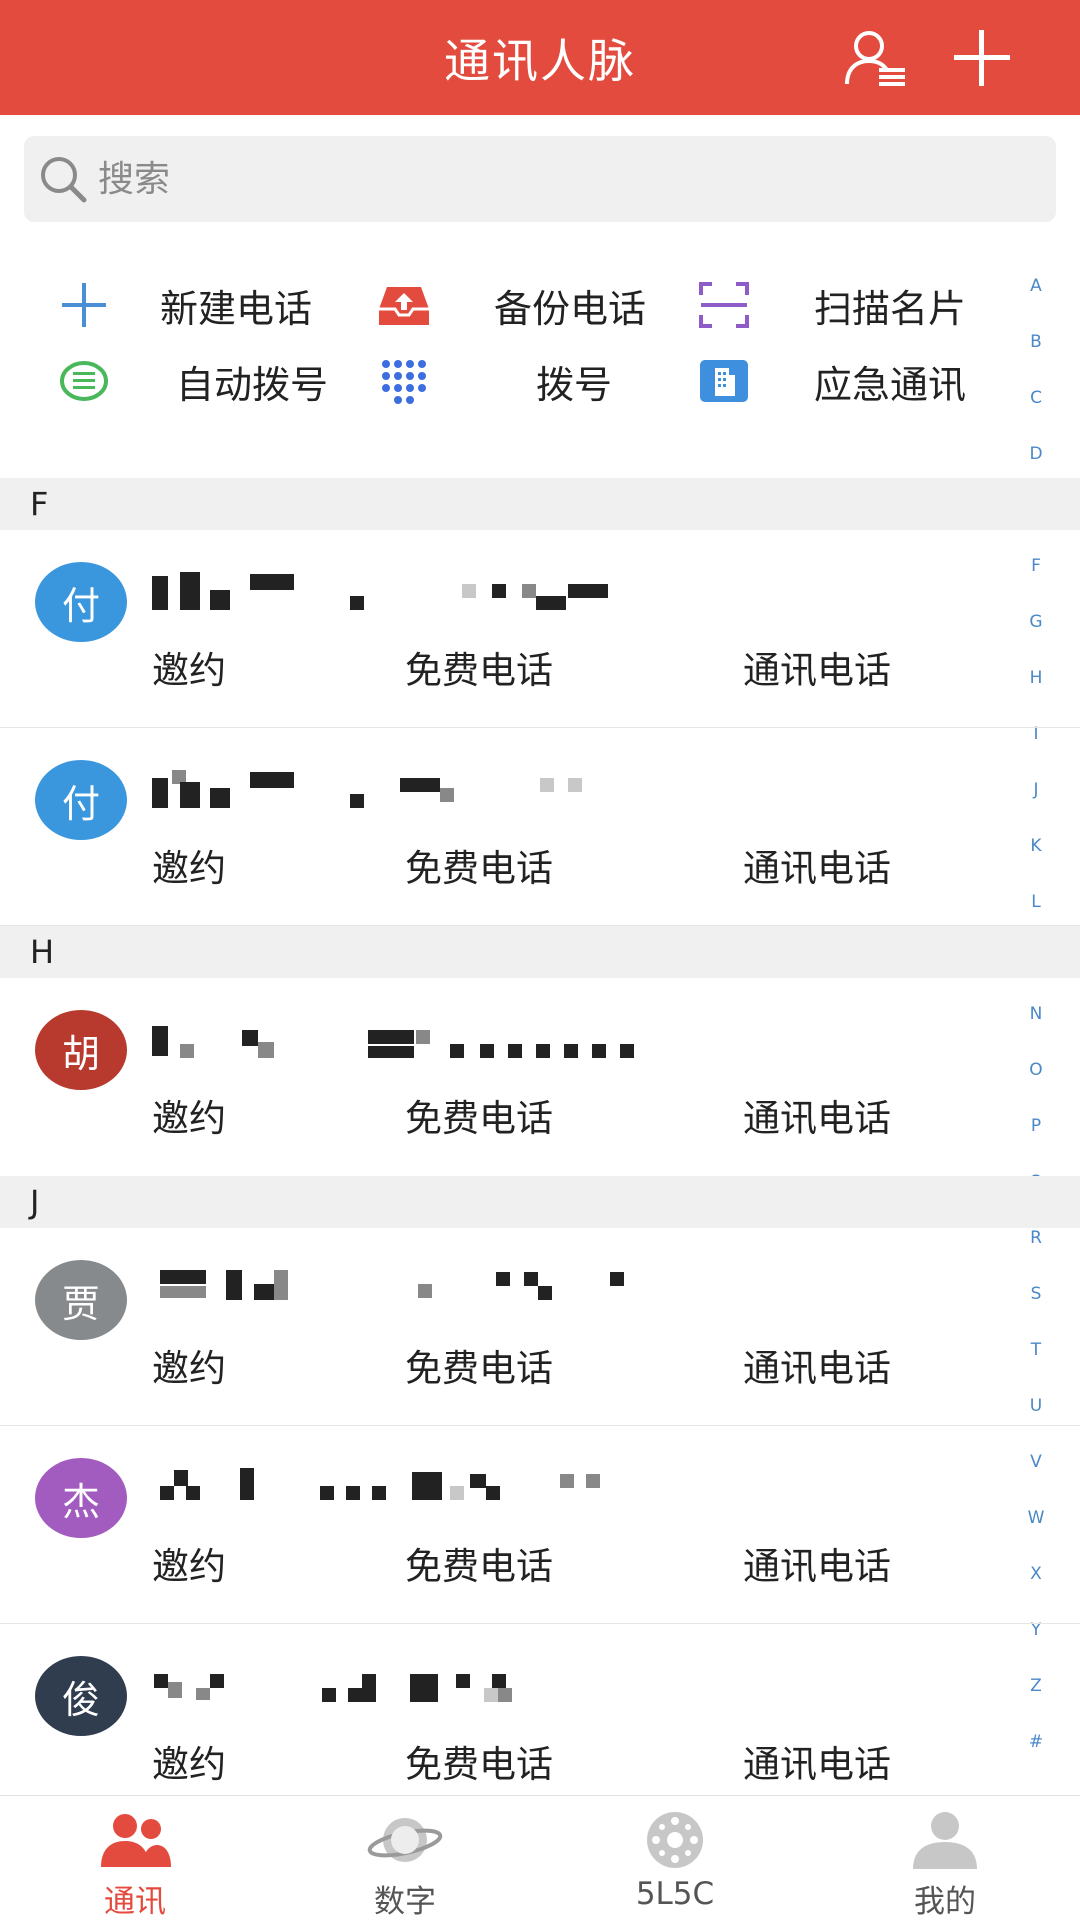  Describe the element at coordinates (1036, 454) in the screenshot. I see `index-letter: D` at that location.